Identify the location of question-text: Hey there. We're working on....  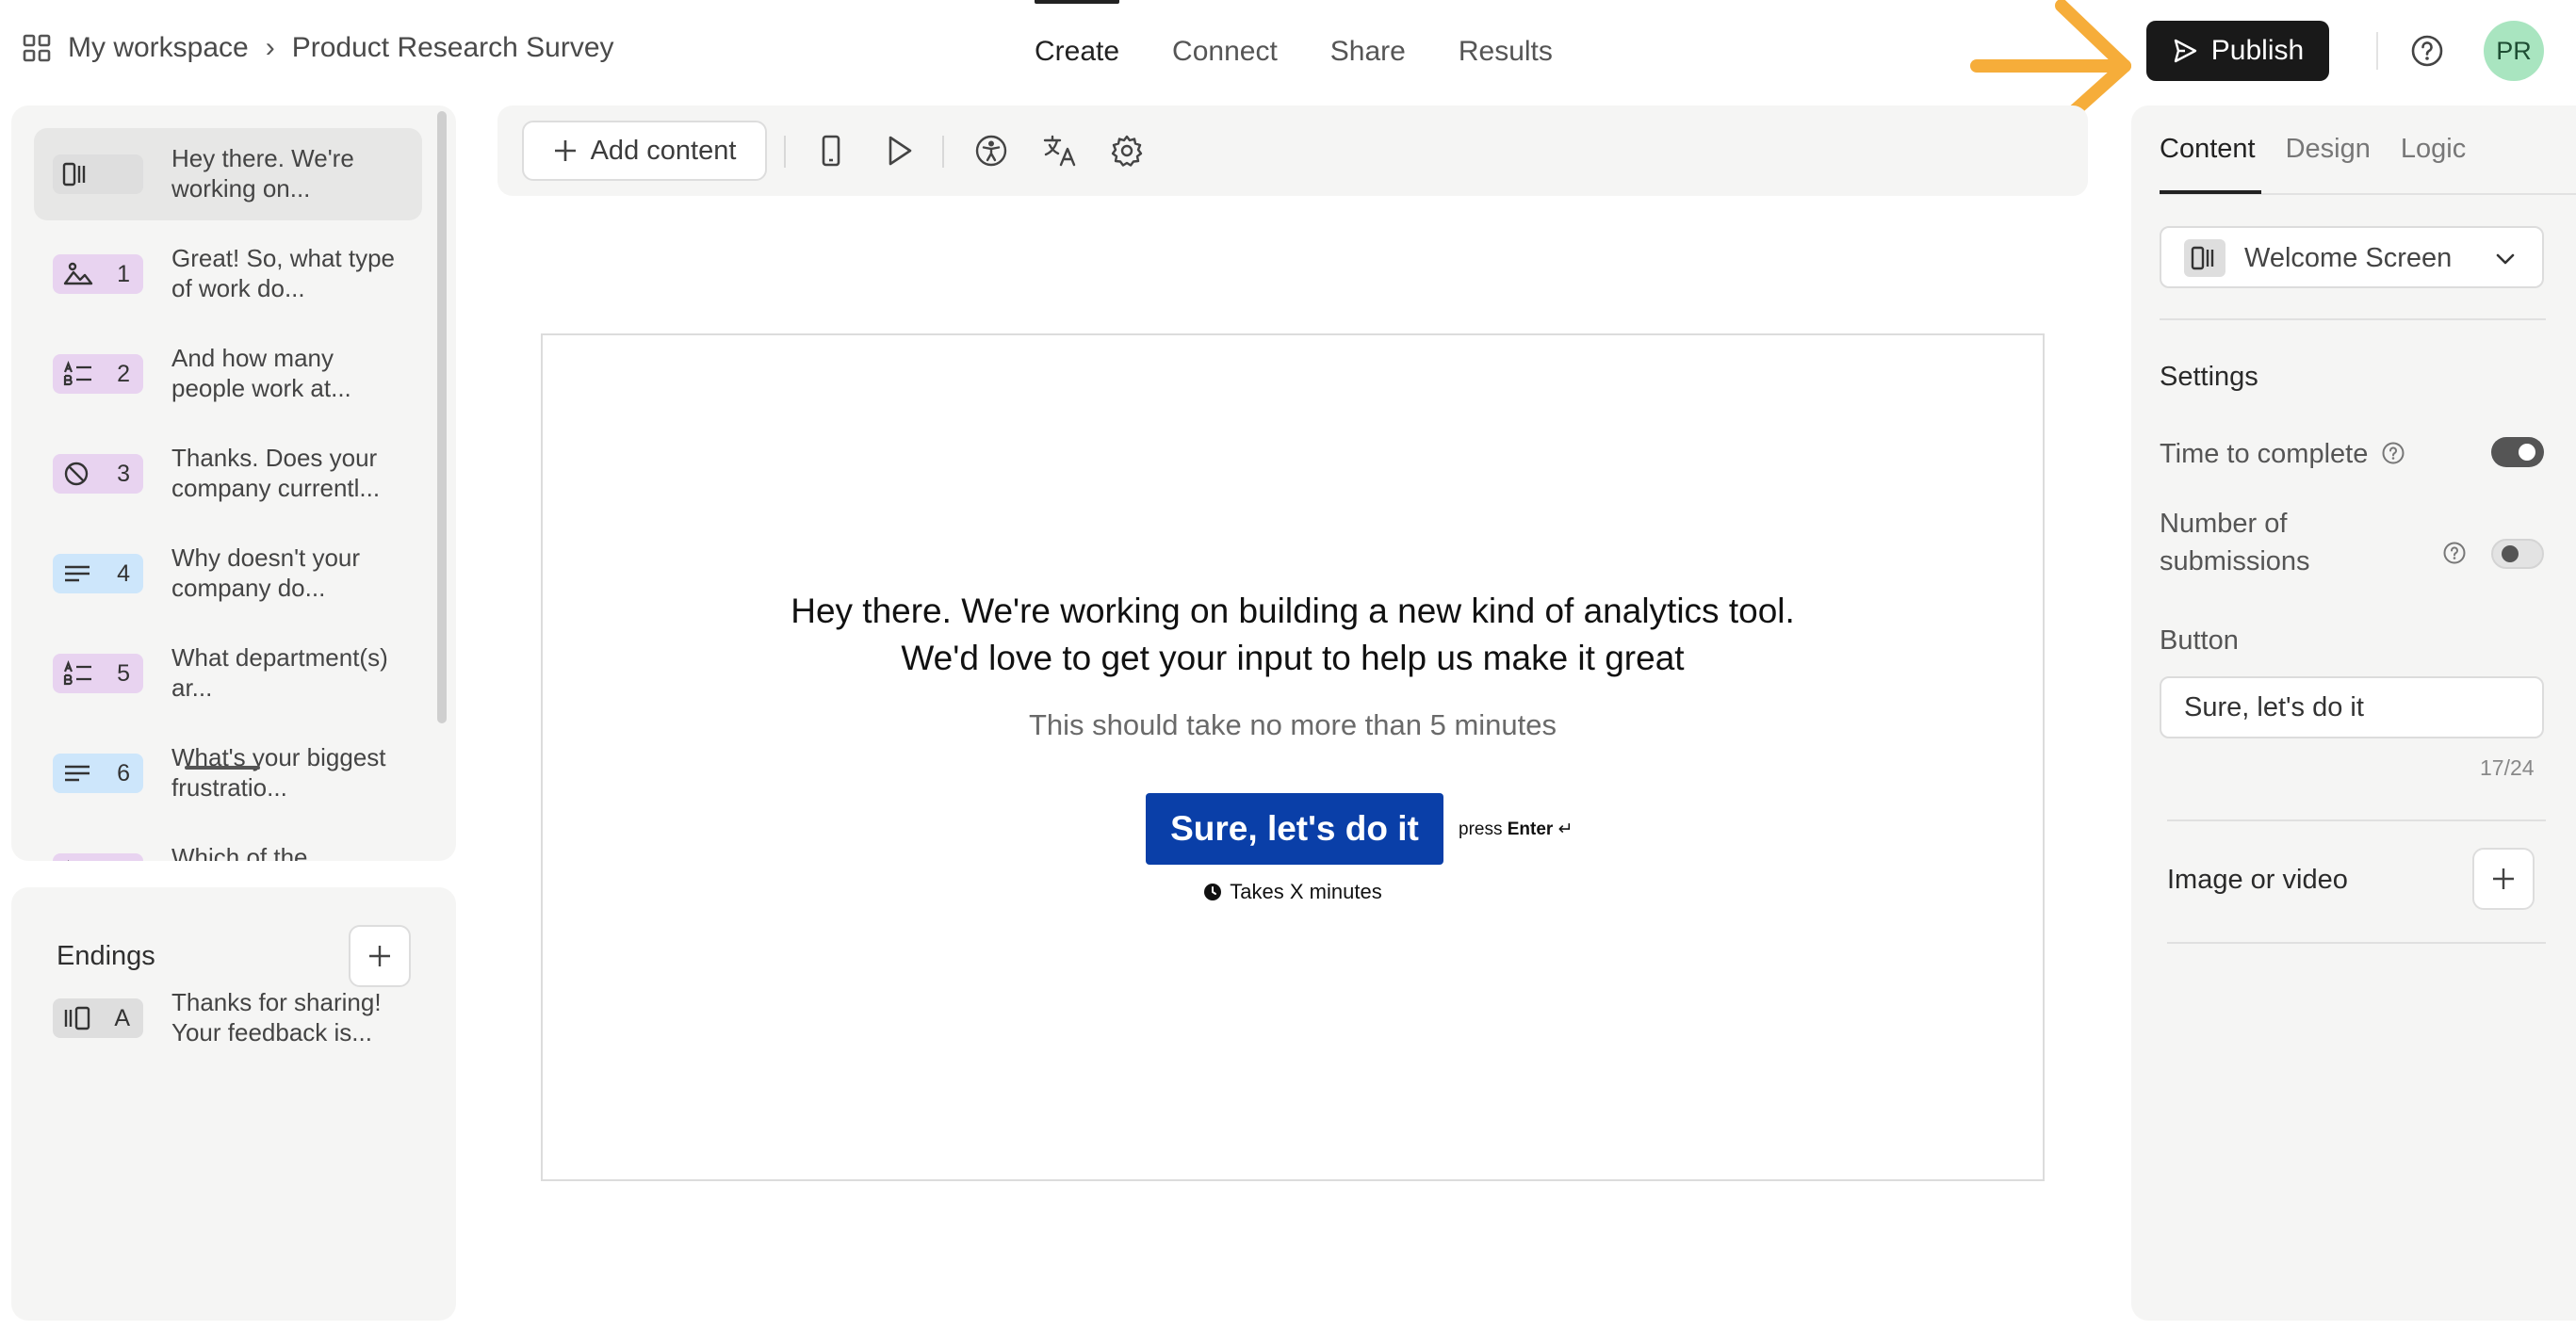
(262, 173).